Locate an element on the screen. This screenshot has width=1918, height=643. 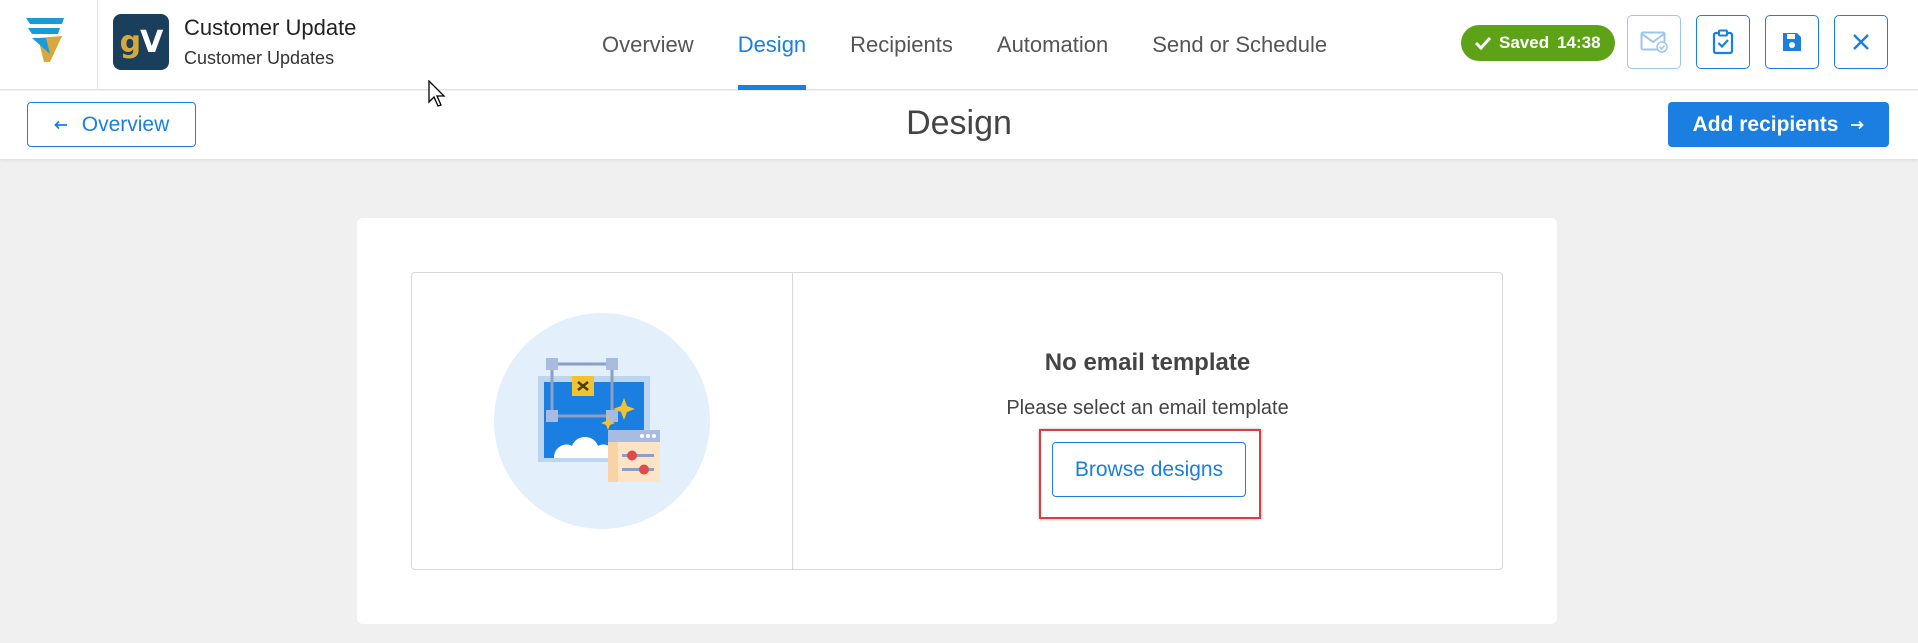
back-to-overview-button: Overview is located at coordinates (111, 124).